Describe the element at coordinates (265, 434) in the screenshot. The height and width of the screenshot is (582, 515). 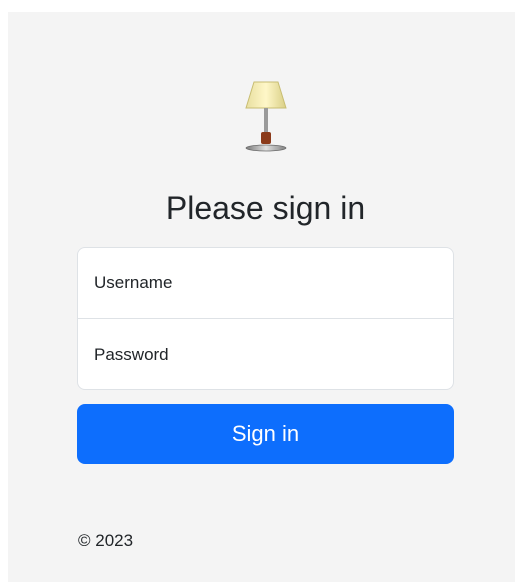
I see `sign-in-button: Sign in` at that location.